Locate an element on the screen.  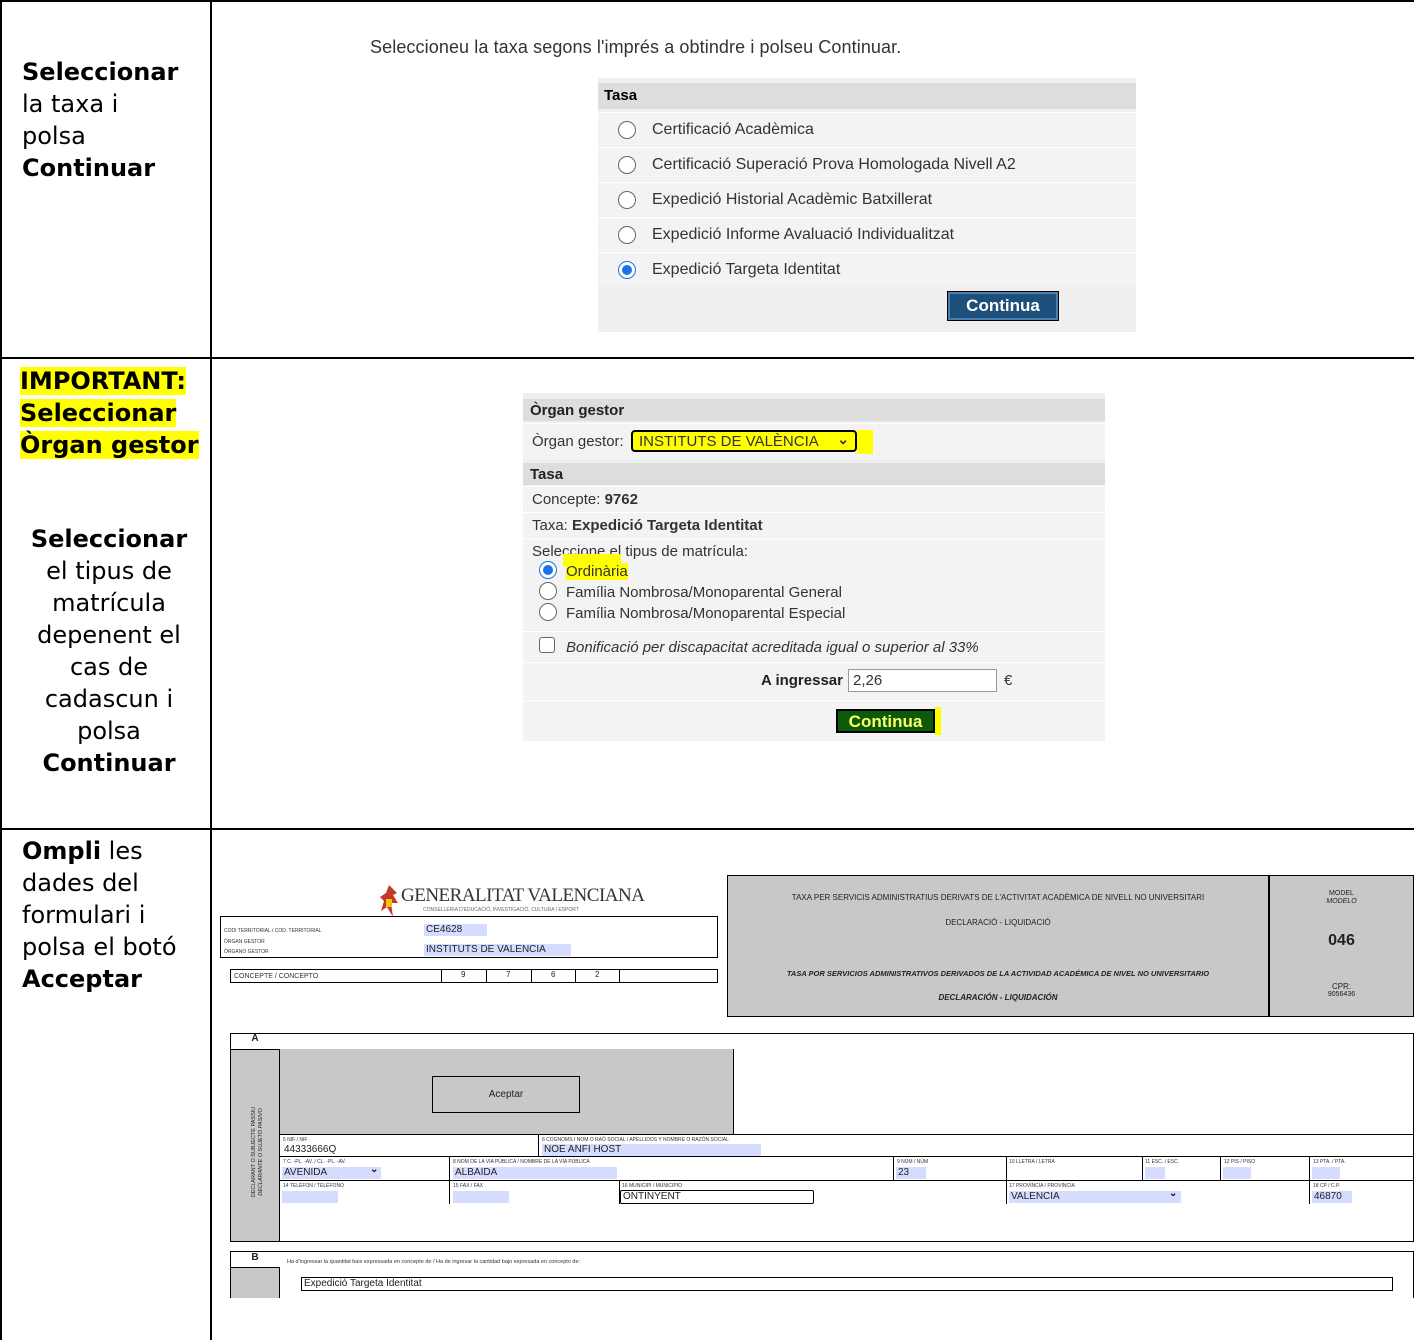
tax-option: Expedició Historial Acadèmic Batxillerat is located at coordinates (867, 199).